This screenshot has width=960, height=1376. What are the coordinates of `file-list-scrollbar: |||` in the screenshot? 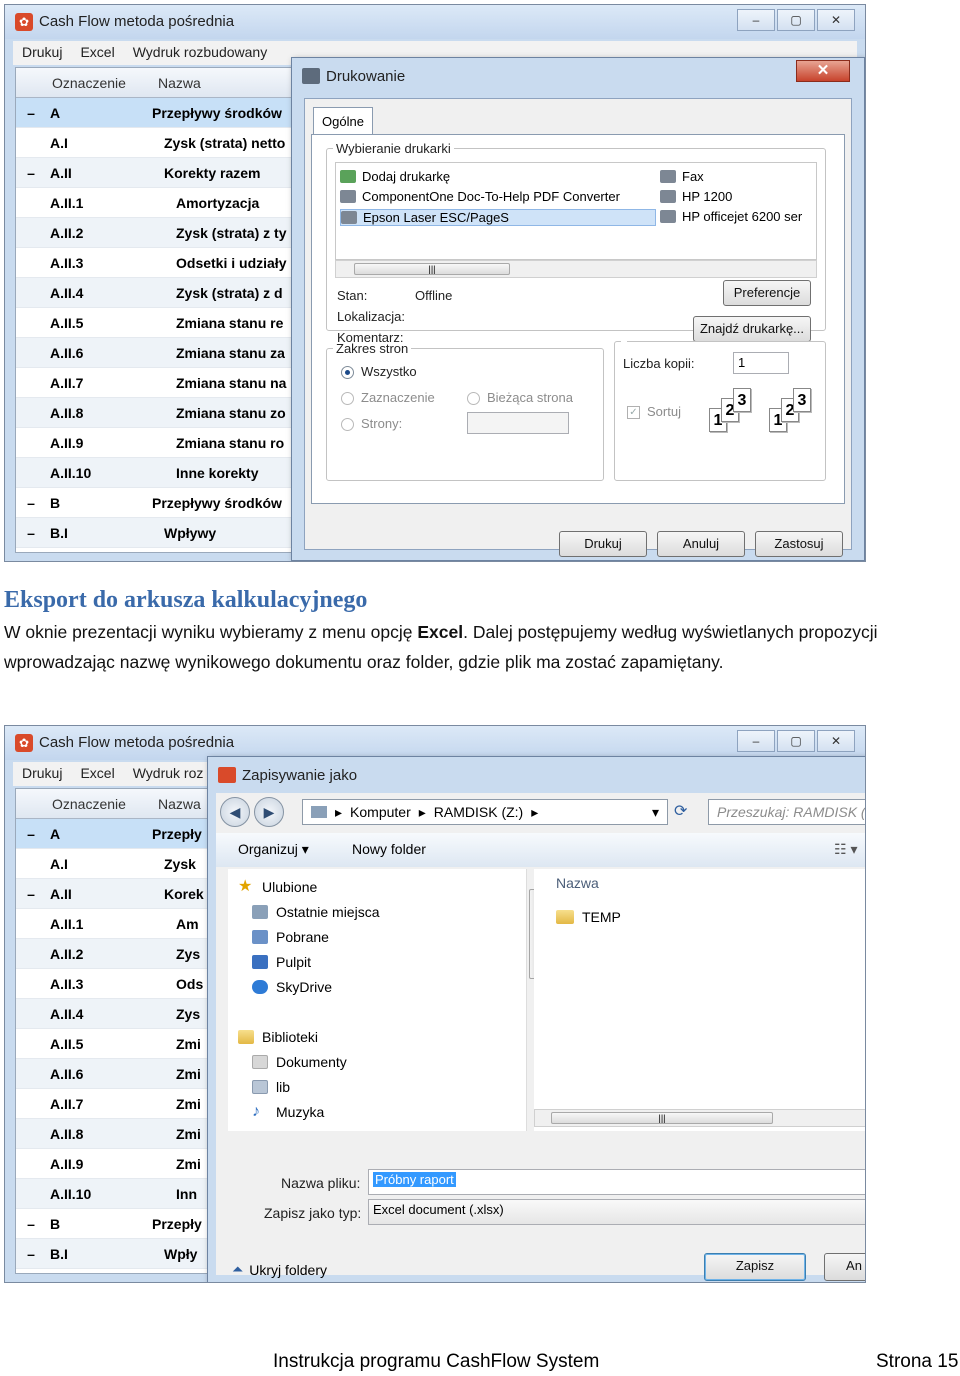 It's located at (699, 1118).